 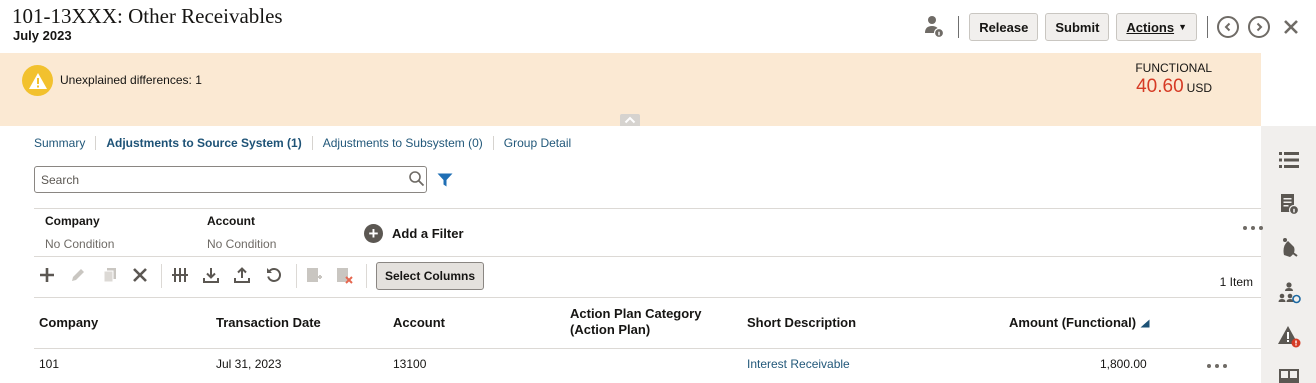 What do you see at coordinates (1236, 282) in the screenshot?
I see `item-count: 1 Item` at bounding box center [1236, 282].